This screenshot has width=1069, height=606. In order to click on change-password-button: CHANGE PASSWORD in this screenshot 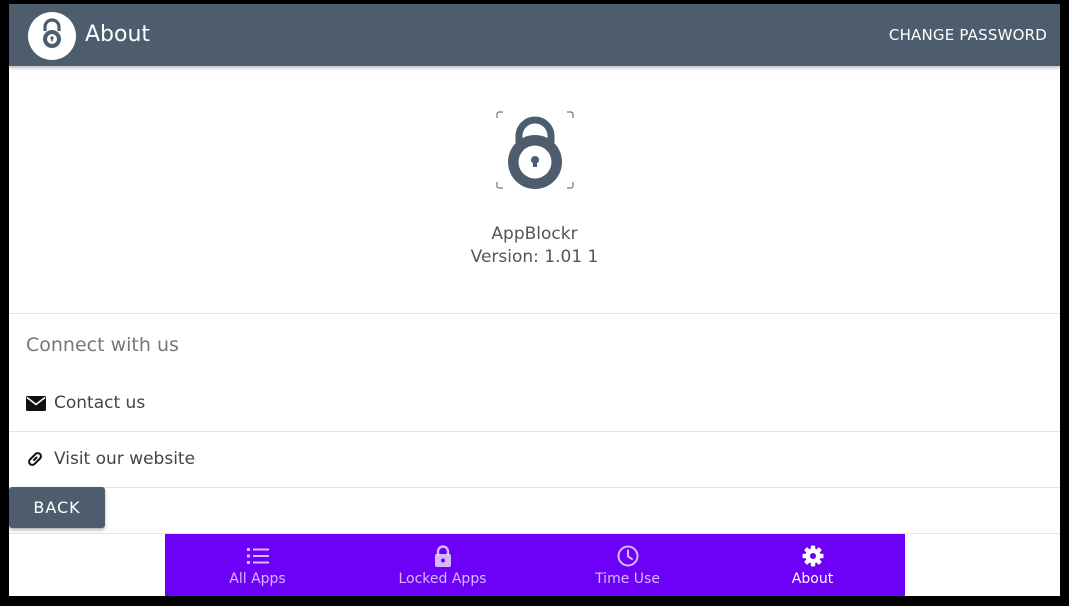, I will do `click(968, 35)`.